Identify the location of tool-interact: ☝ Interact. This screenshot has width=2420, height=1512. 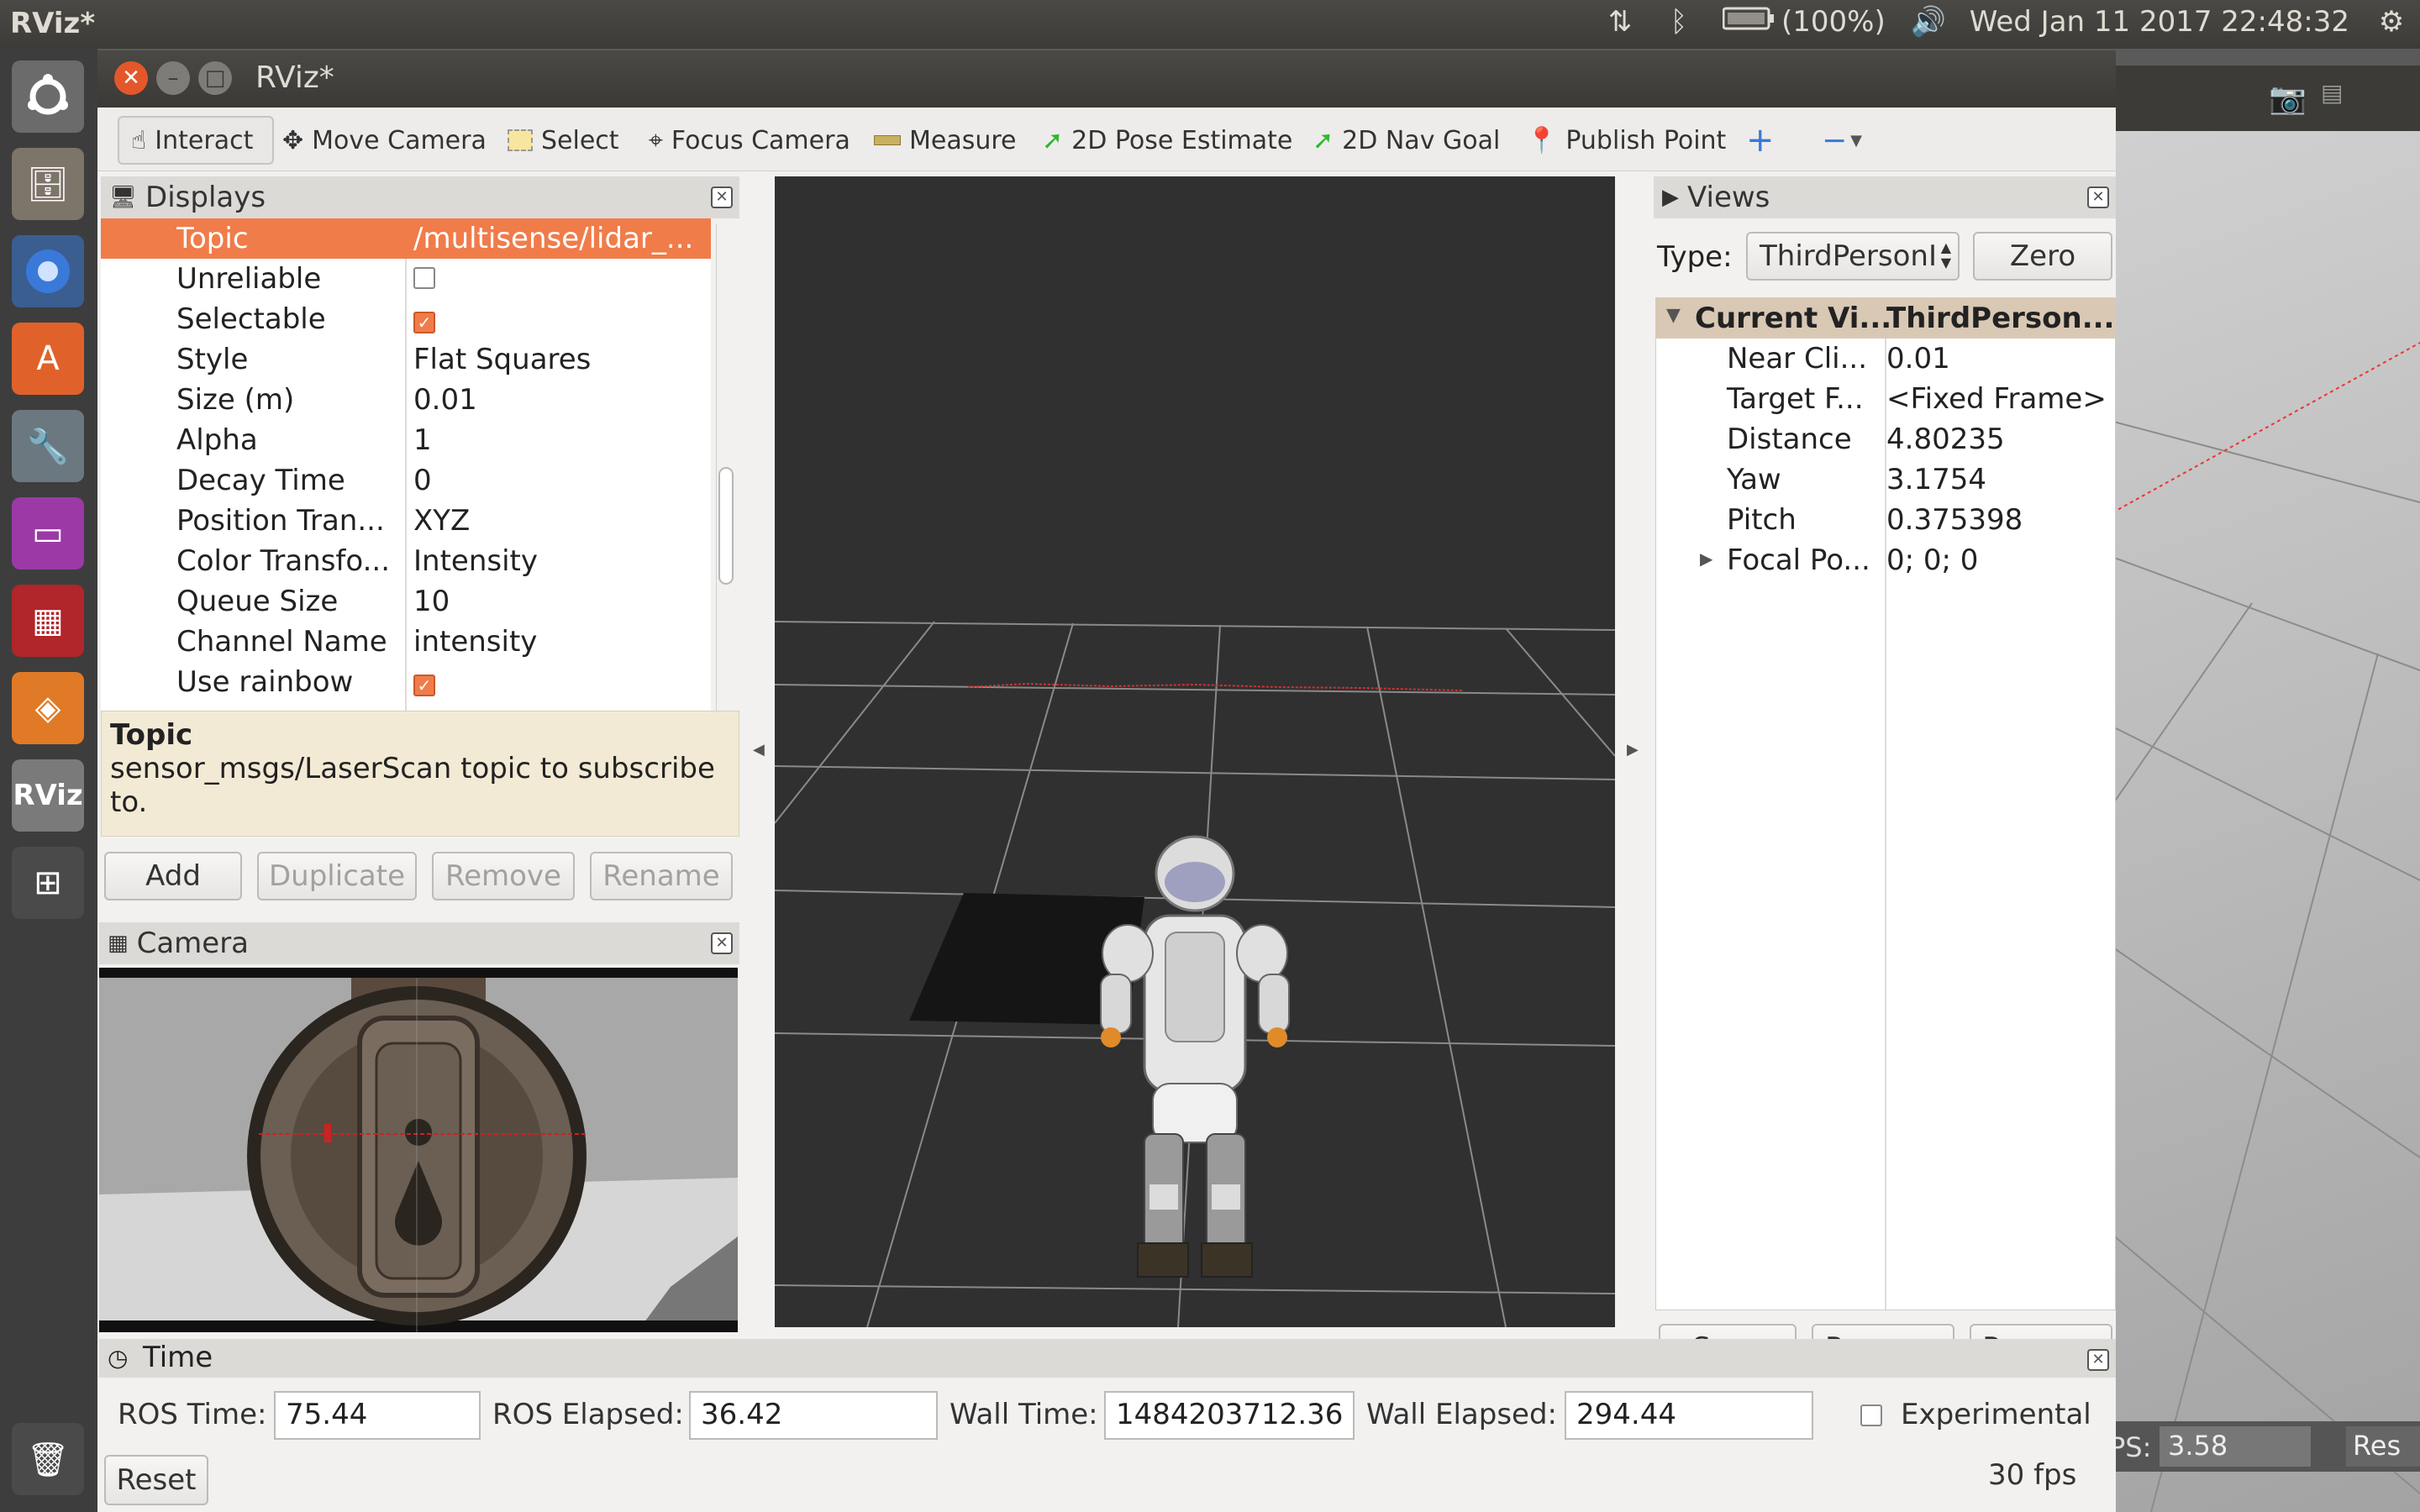
(196, 140).